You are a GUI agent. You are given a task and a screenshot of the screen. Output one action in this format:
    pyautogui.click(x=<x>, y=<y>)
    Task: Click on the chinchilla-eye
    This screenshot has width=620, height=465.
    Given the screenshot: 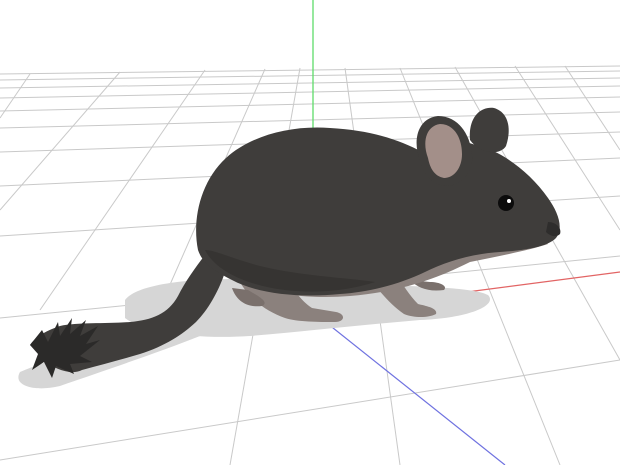 What is the action you would take?
    pyautogui.click(x=506, y=203)
    